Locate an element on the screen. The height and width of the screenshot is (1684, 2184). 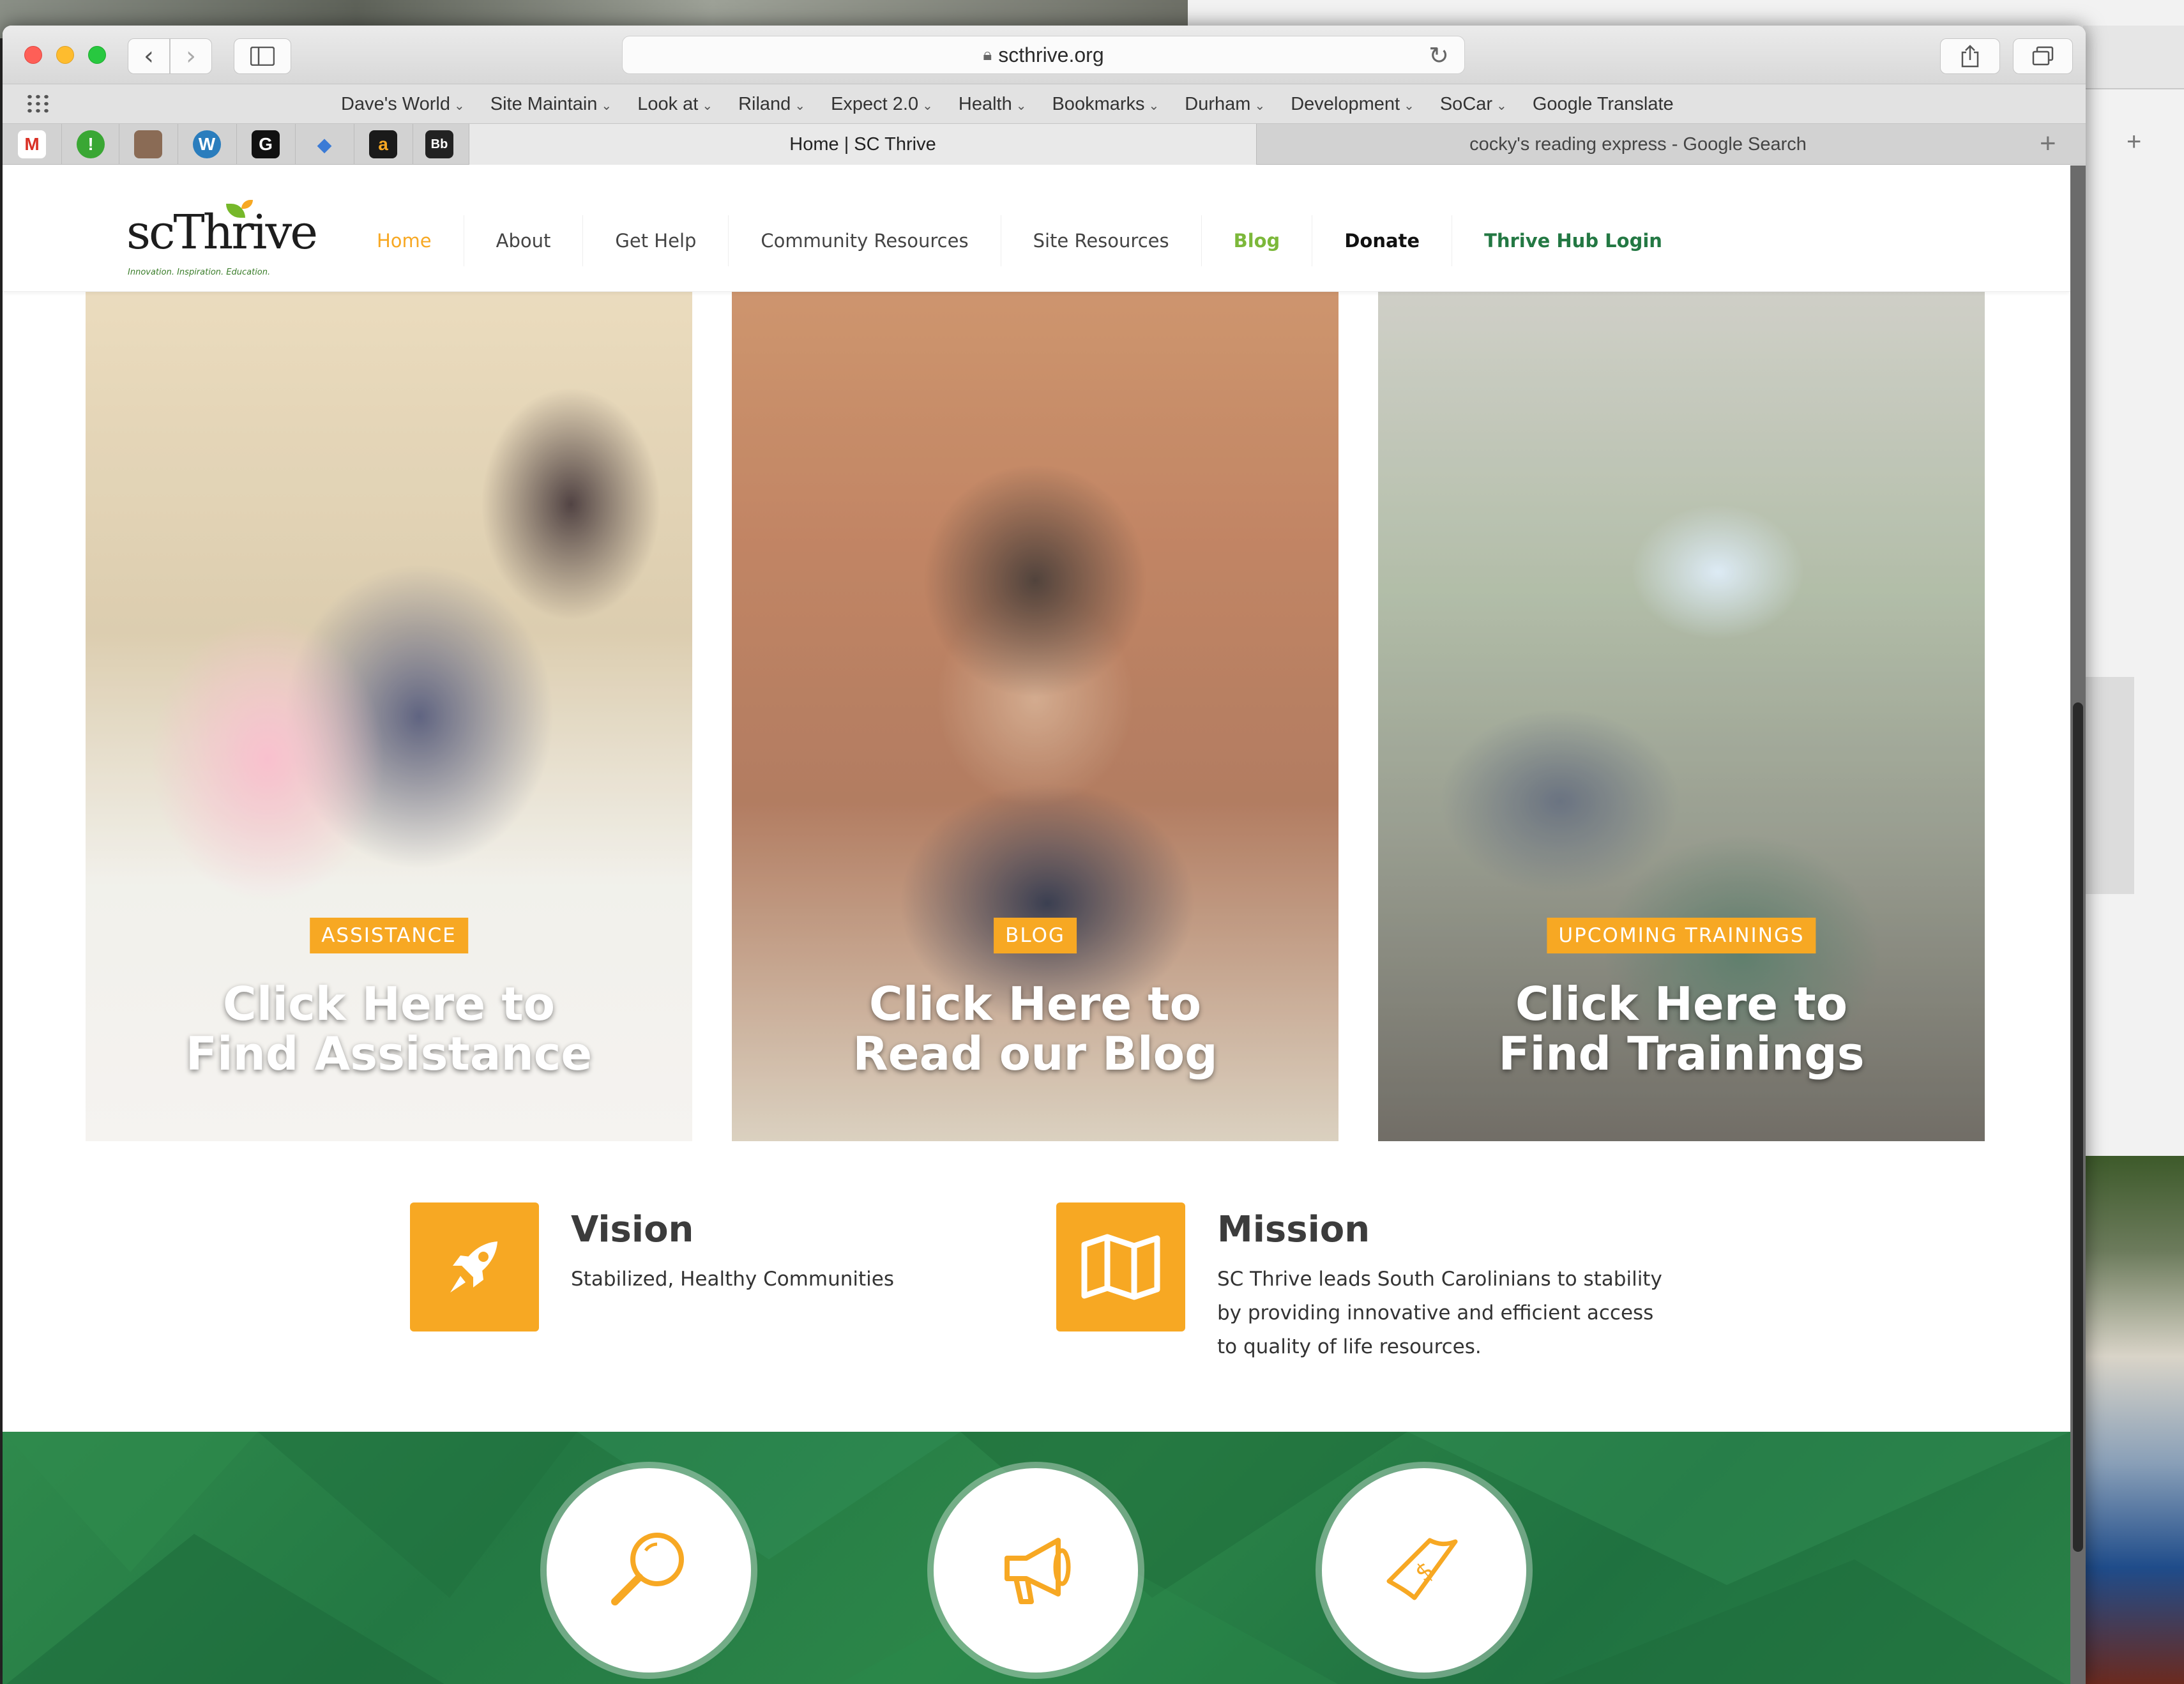
new-tab-button: + is located at coordinates (2048, 144).